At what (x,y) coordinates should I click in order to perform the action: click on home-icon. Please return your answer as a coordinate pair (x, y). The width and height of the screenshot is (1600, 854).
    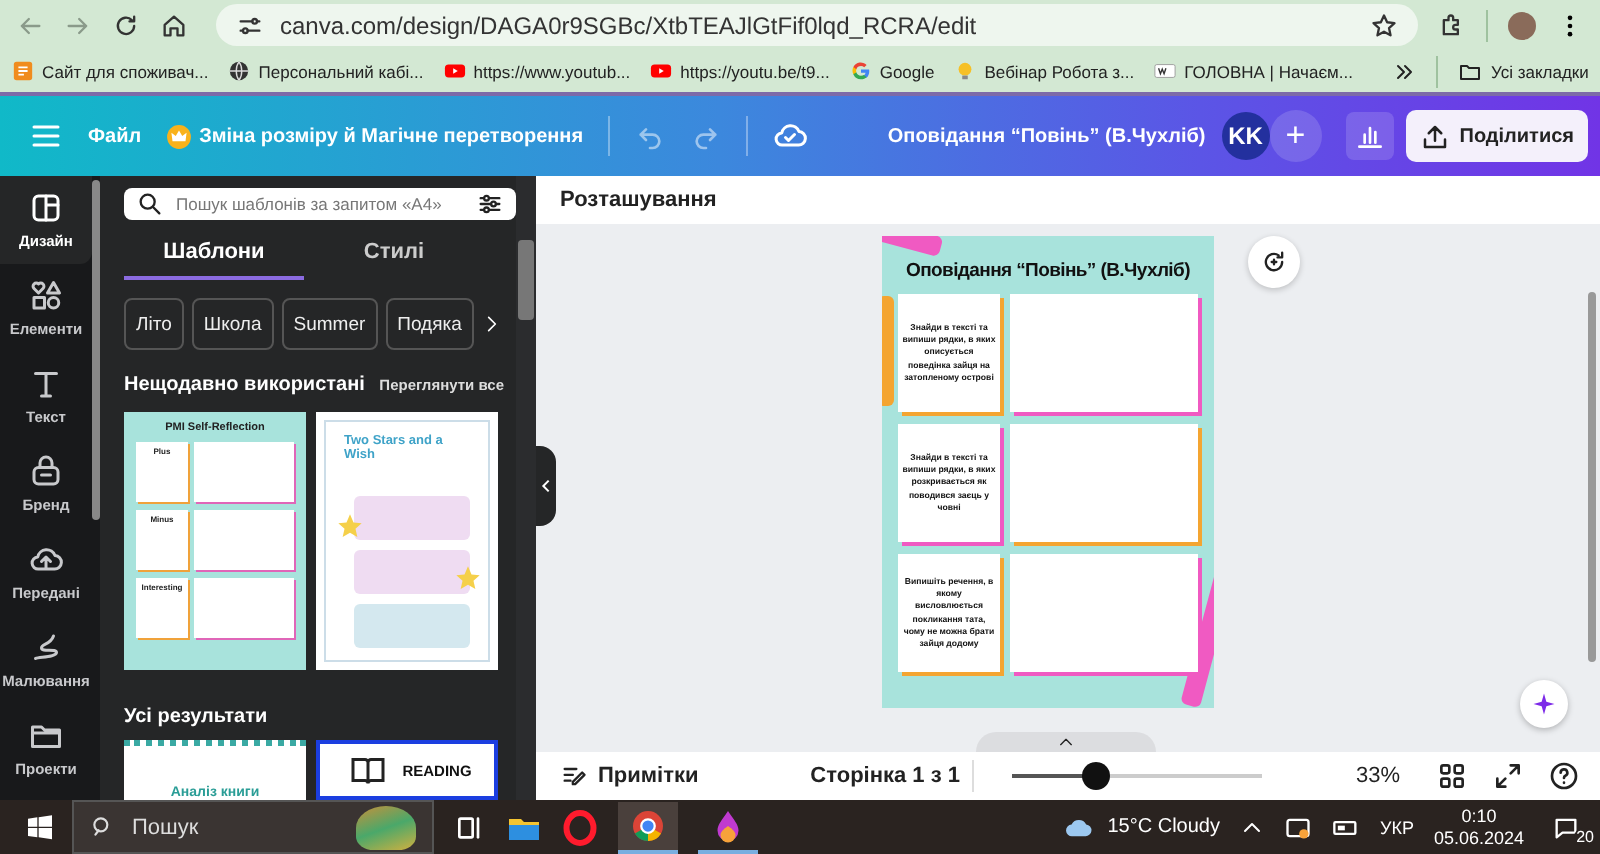
    Looking at the image, I should click on (174, 25).